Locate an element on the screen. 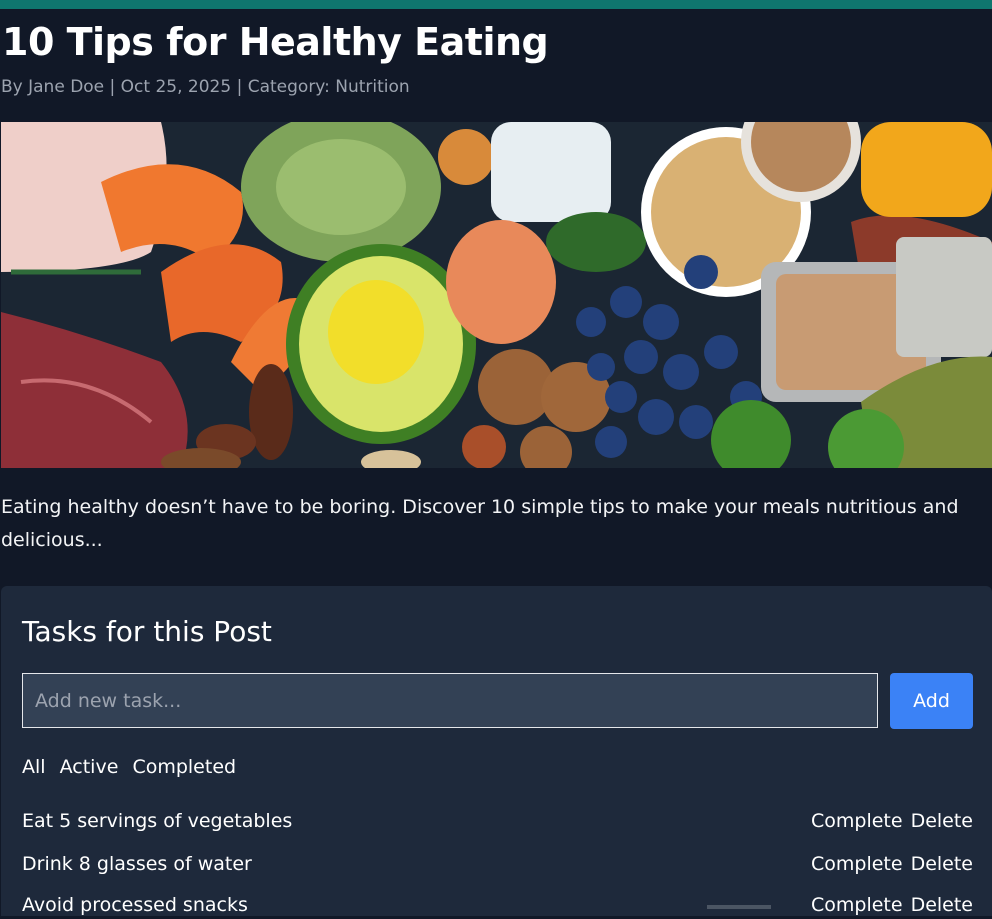 This screenshot has height=919, width=992. task-row: Avoid processed snacks Complete Delete is located at coordinates (497, 905).